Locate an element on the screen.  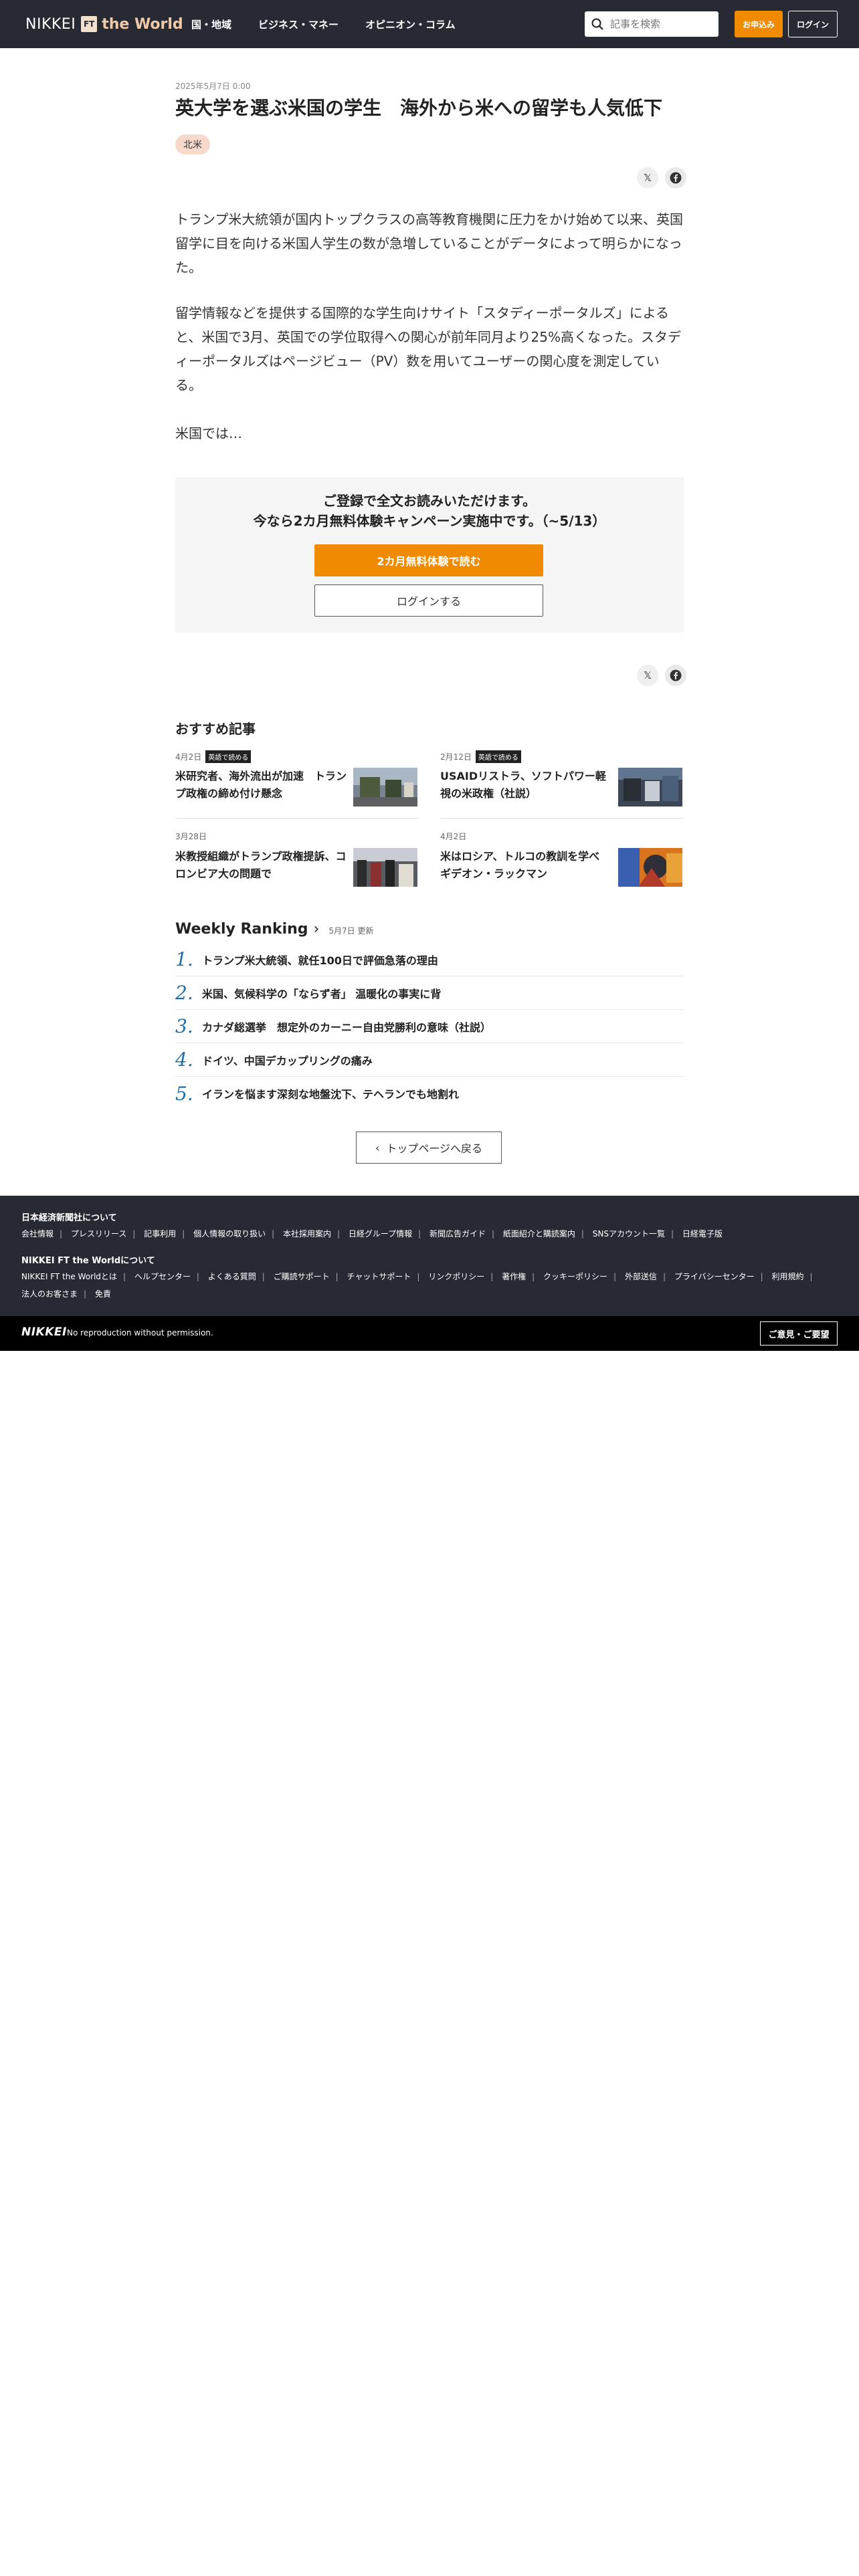
ranking-item: 3. カナダ総選挙 想定外のカーニー自由党勝利の意味（社説） is located at coordinates (429, 1026).